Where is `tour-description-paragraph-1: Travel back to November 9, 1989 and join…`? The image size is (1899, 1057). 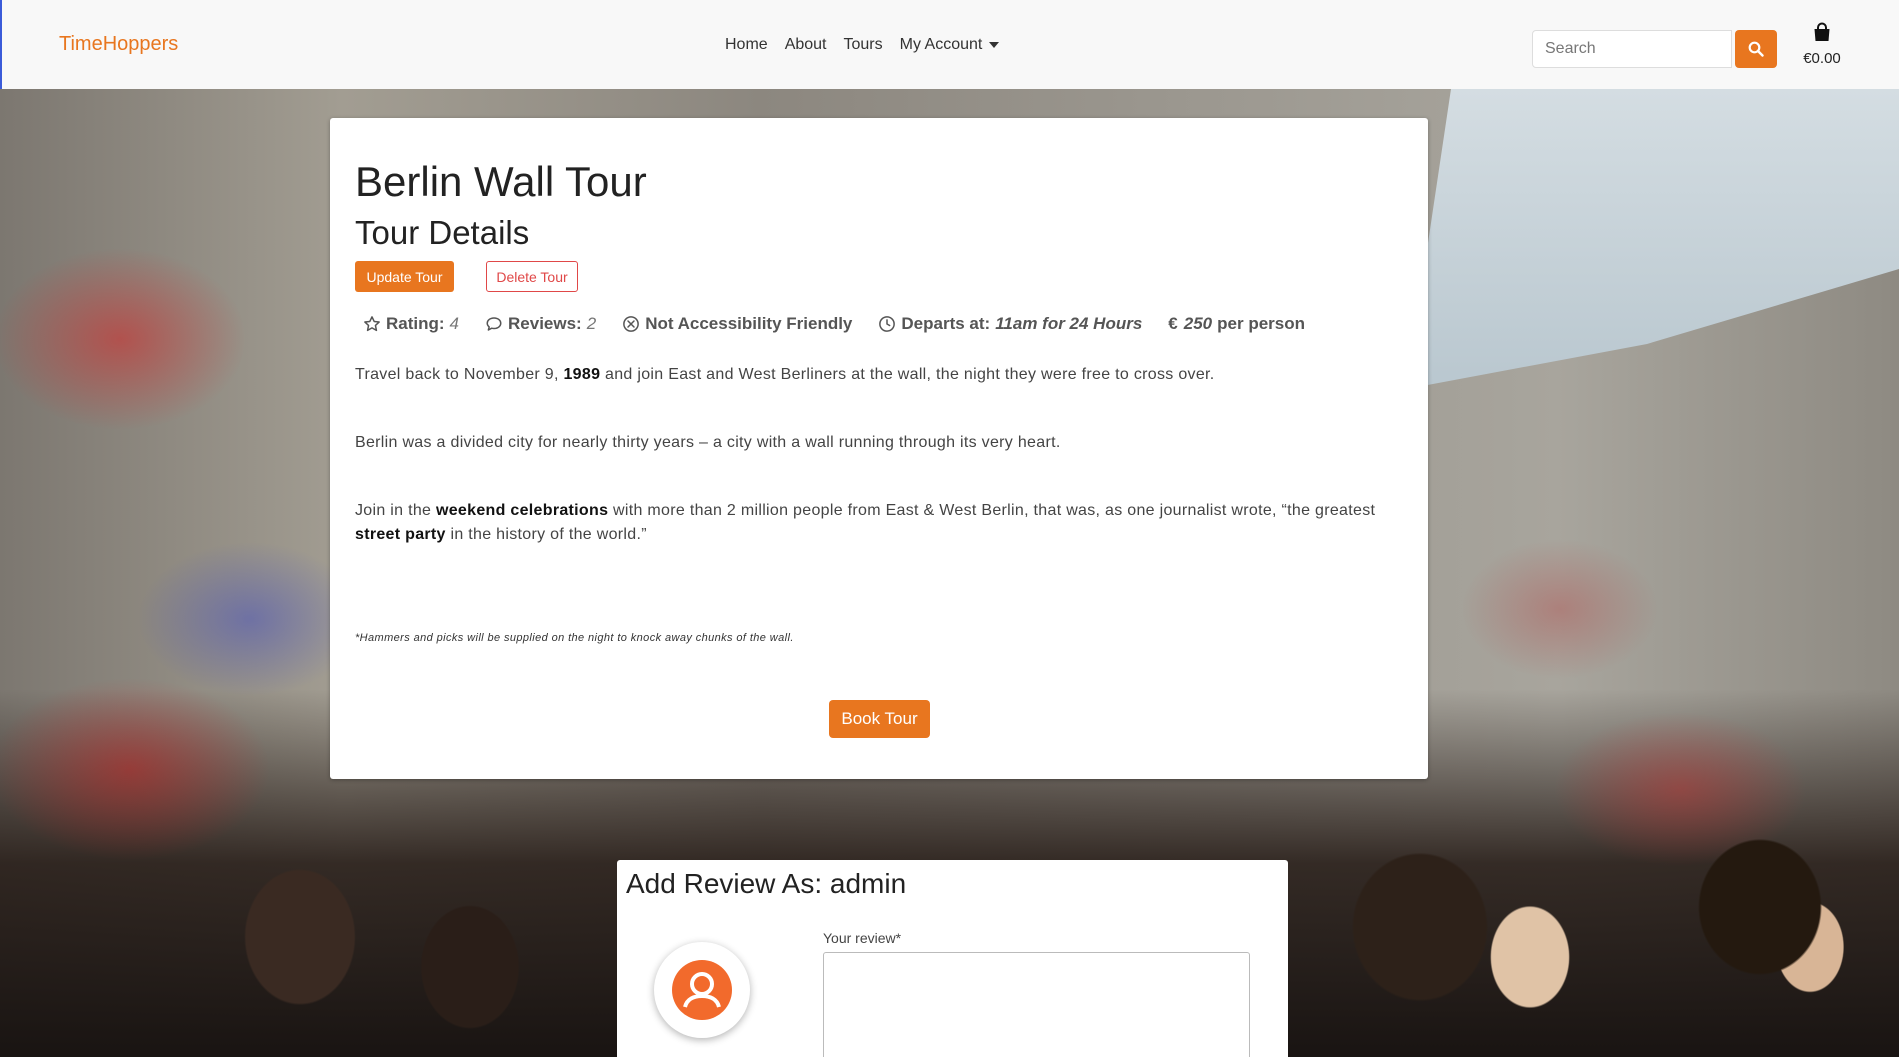
tour-description-paragraph-1: Travel back to November 9, 1989 and join… is located at coordinates (880, 375).